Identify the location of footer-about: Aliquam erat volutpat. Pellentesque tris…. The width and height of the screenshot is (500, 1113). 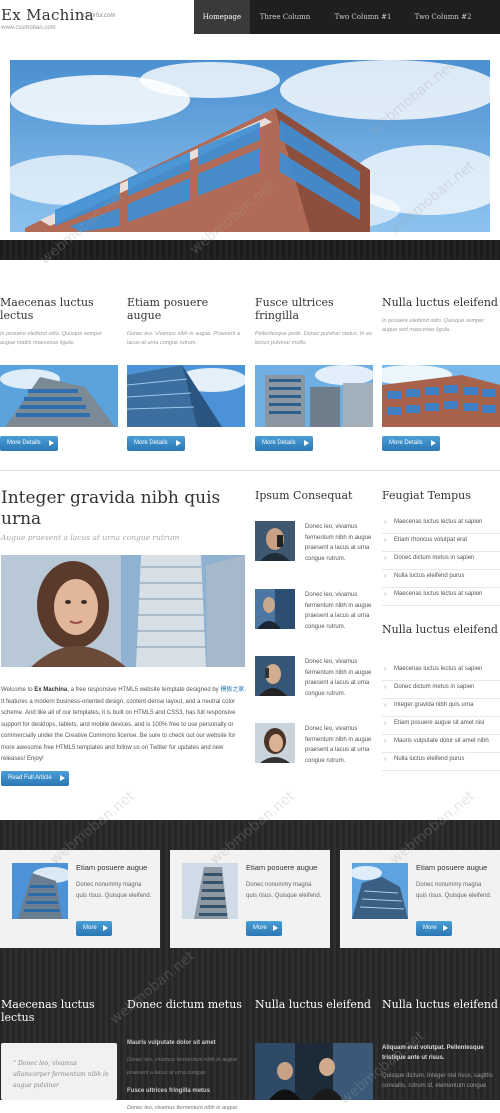
(441, 1067).